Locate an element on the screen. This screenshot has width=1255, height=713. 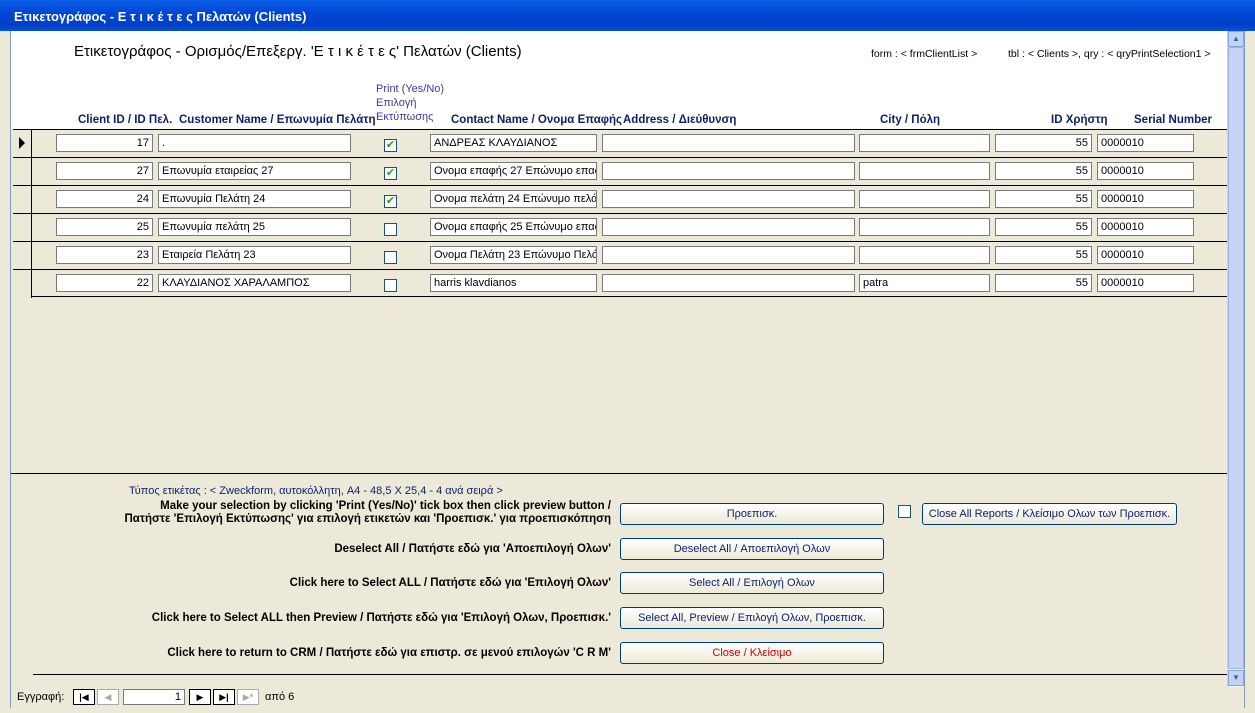
record-count: από 6 is located at coordinates (280, 697).